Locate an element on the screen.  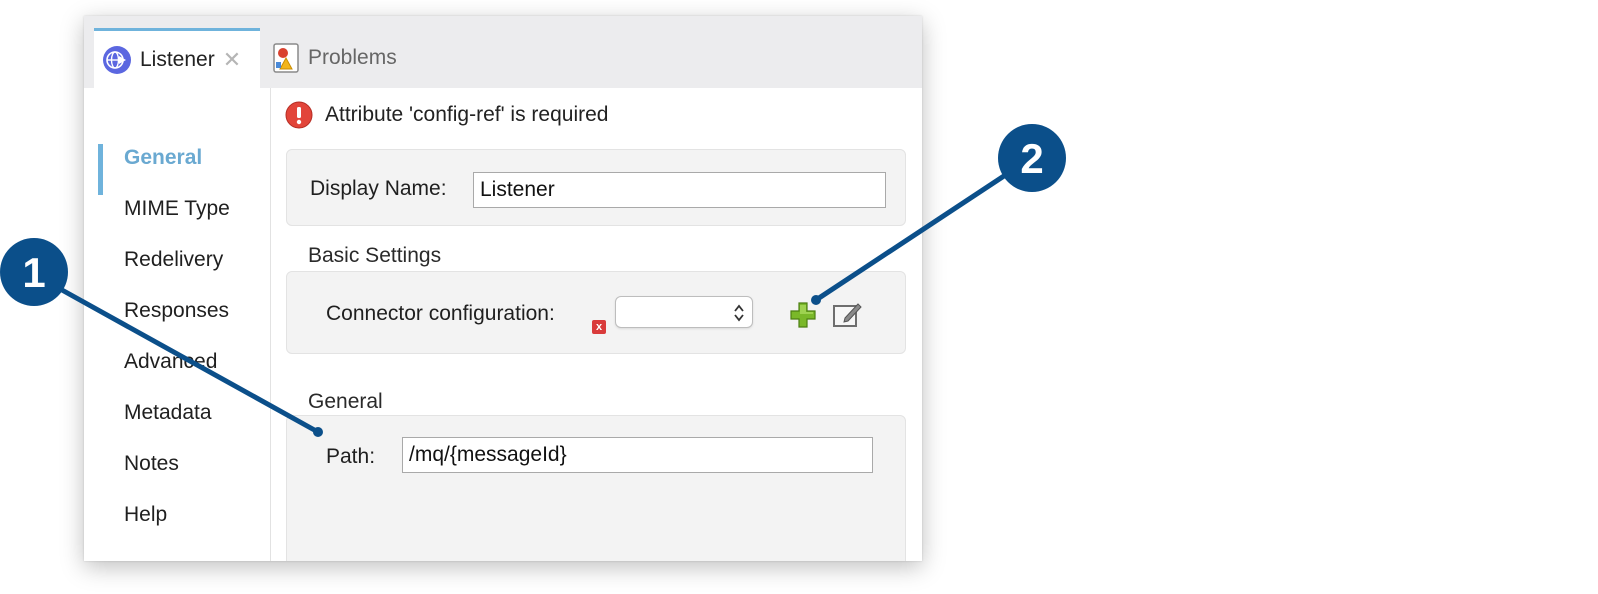
callout-2-dot is located at coordinates (816, 300).